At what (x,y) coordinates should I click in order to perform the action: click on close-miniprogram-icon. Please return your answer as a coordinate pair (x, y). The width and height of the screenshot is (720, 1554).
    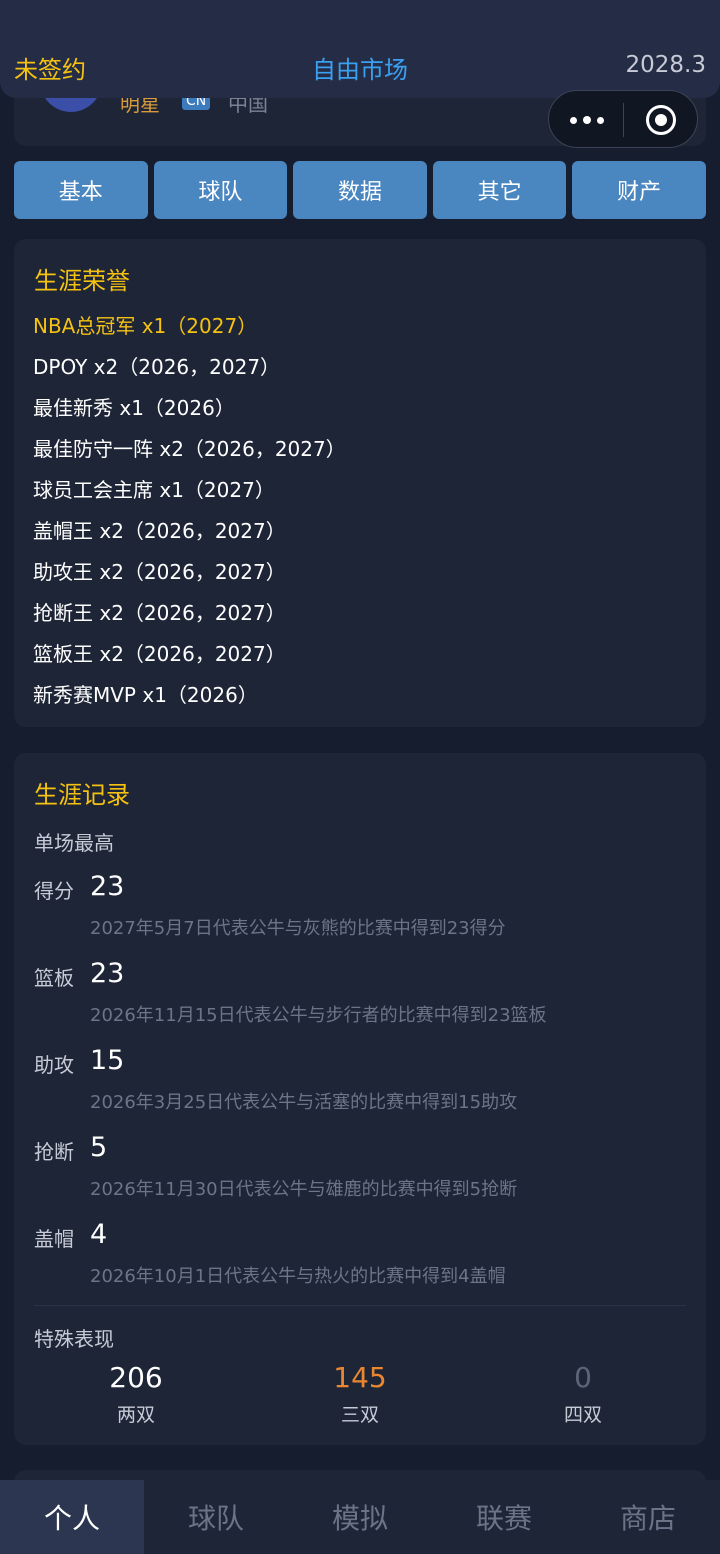
    Looking at the image, I should click on (661, 120).